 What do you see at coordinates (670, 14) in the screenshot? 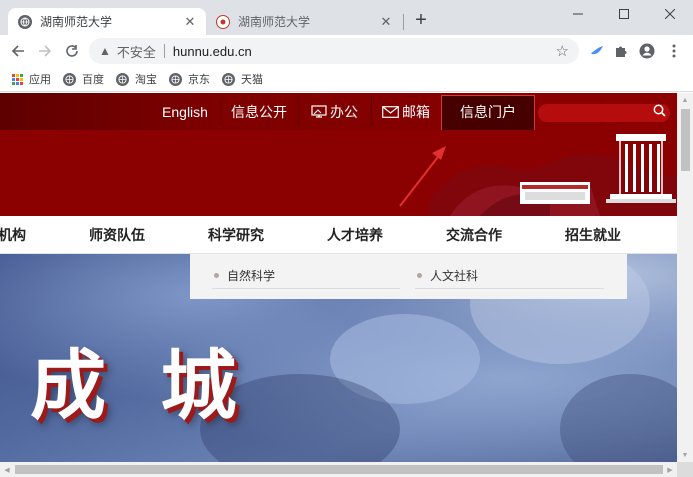
I see `close-icon` at bounding box center [670, 14].